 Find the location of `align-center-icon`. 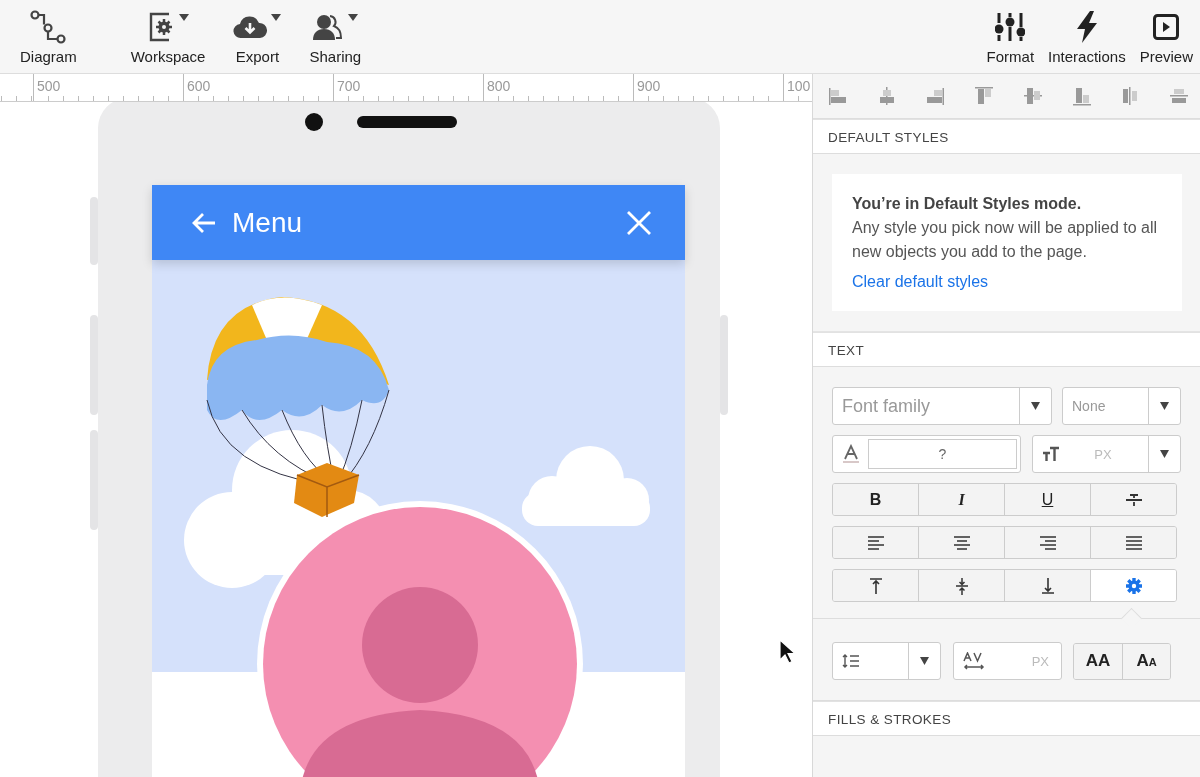

align-center-icon is located at coordinates (961, 542).